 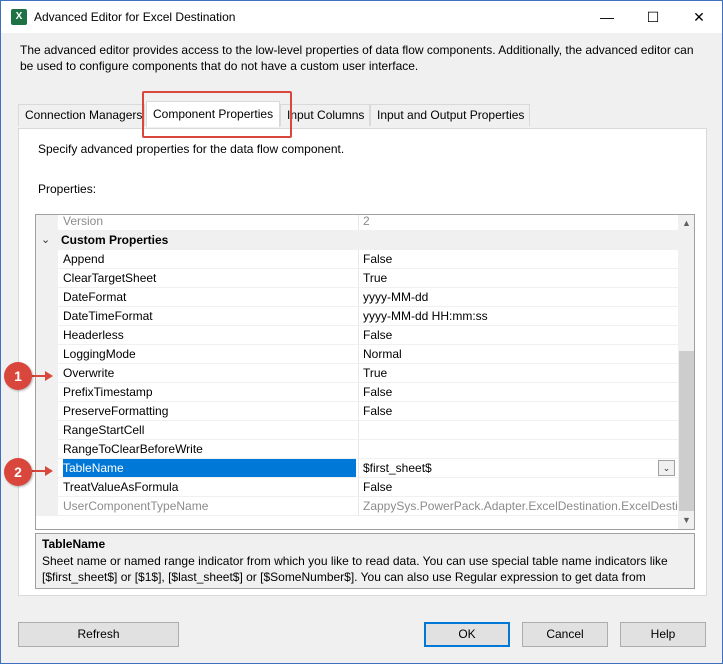 I want to click on scroll-thumb, so click(x=686, y=431).